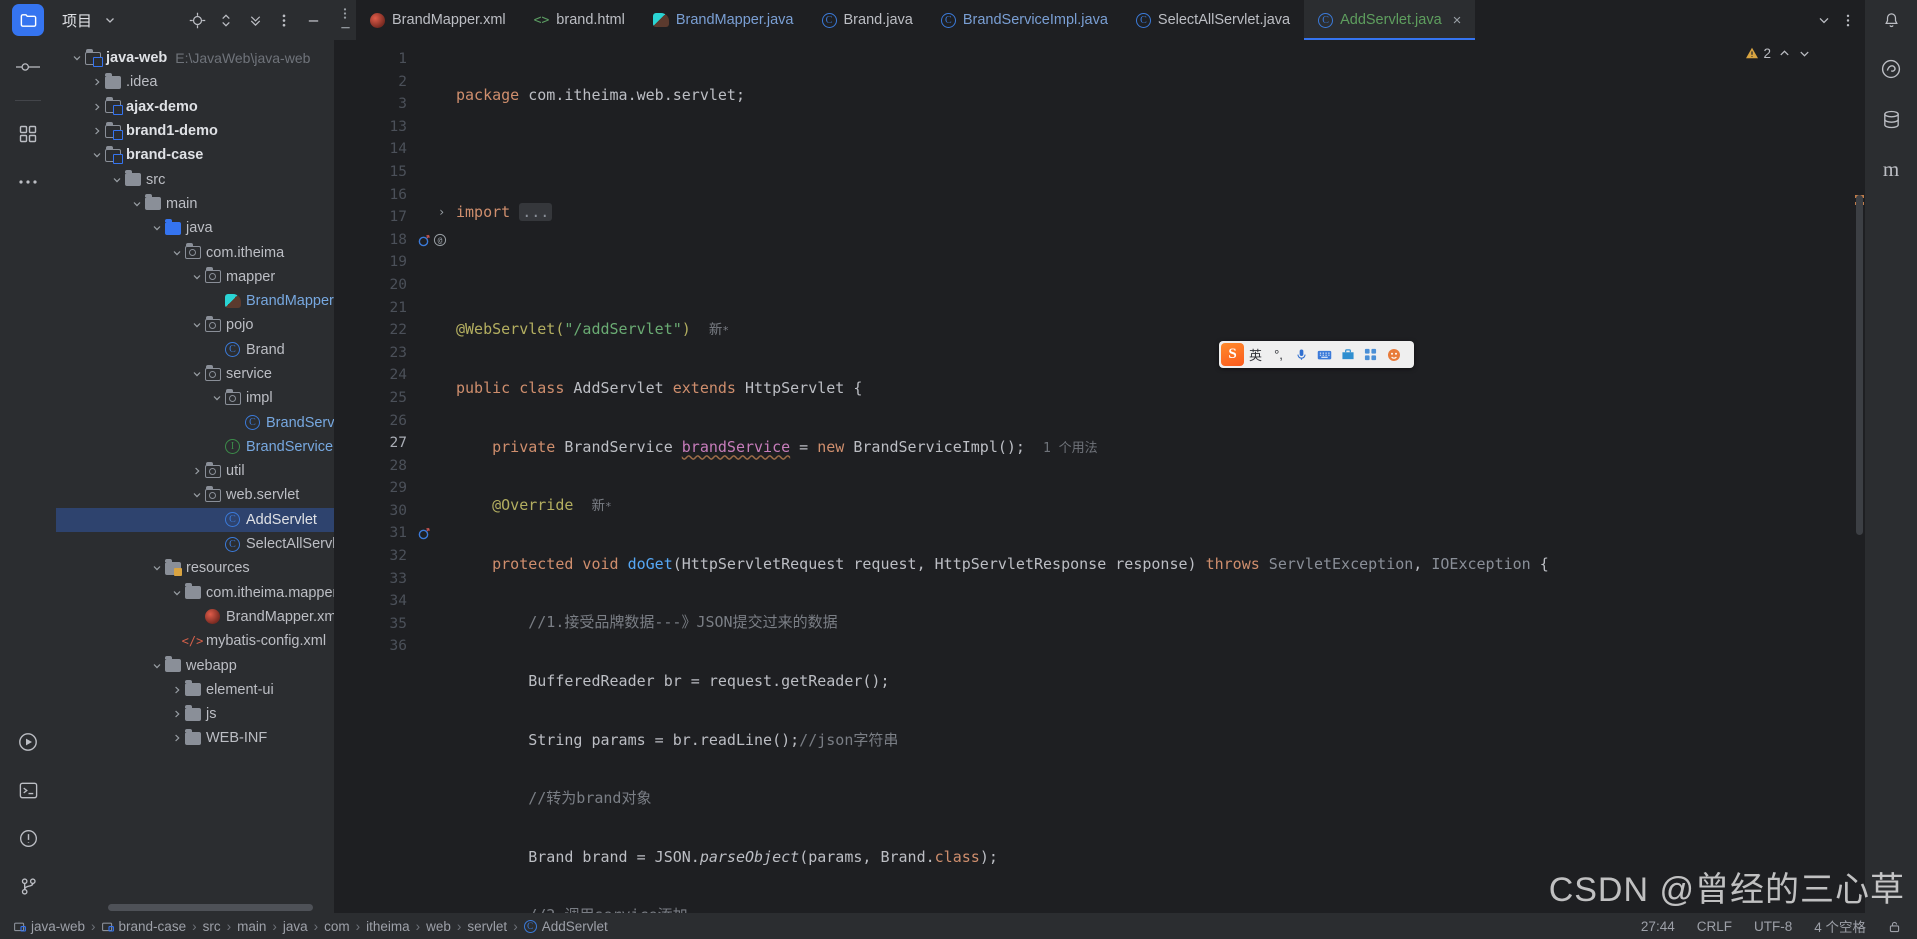  I want to click on tree-row-addservlet: C AddServlet, so click(195, 519).